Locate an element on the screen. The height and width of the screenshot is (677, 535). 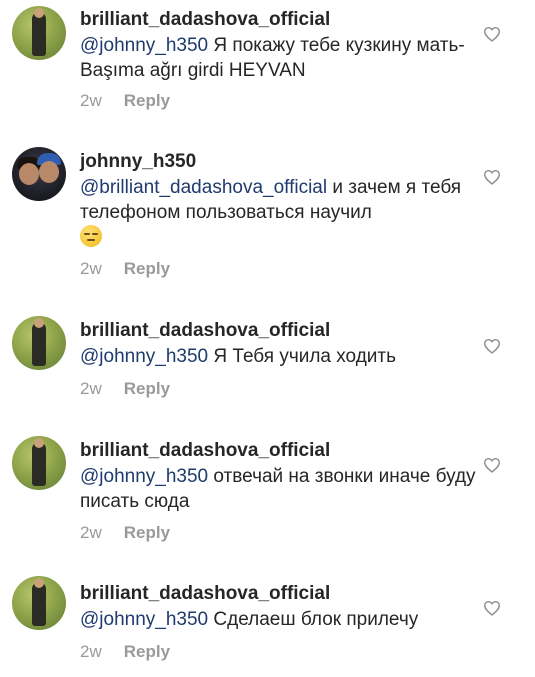
comment-text: @johnny_h350 Сделаеш блок прилечу is located at coordinates (280, 619).